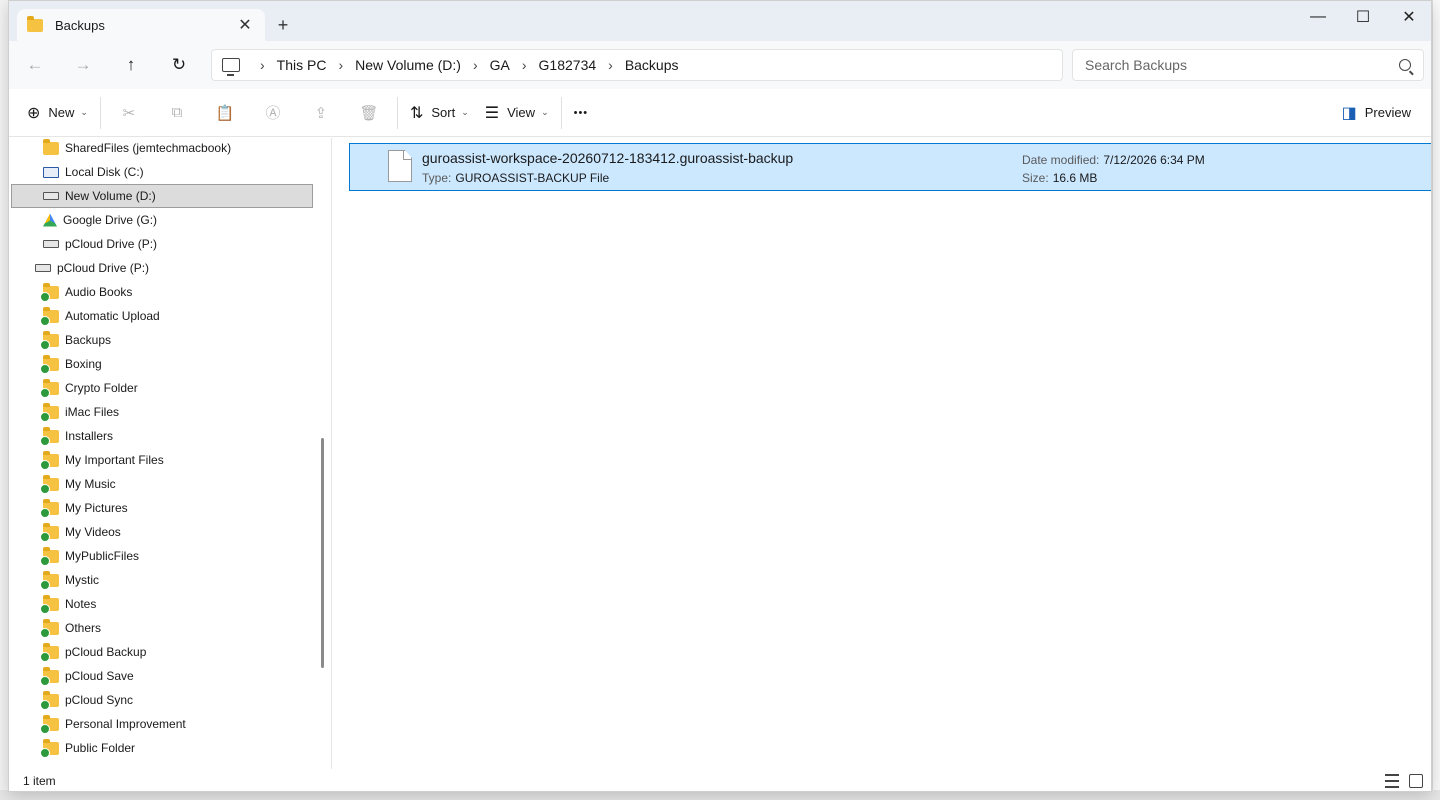 This screenshot has width=1440, height=800. What do you see at coordinates (1035, 178) in the screenshot?
I see `file-size-label: Size:` at bounding box center [1035, 178].